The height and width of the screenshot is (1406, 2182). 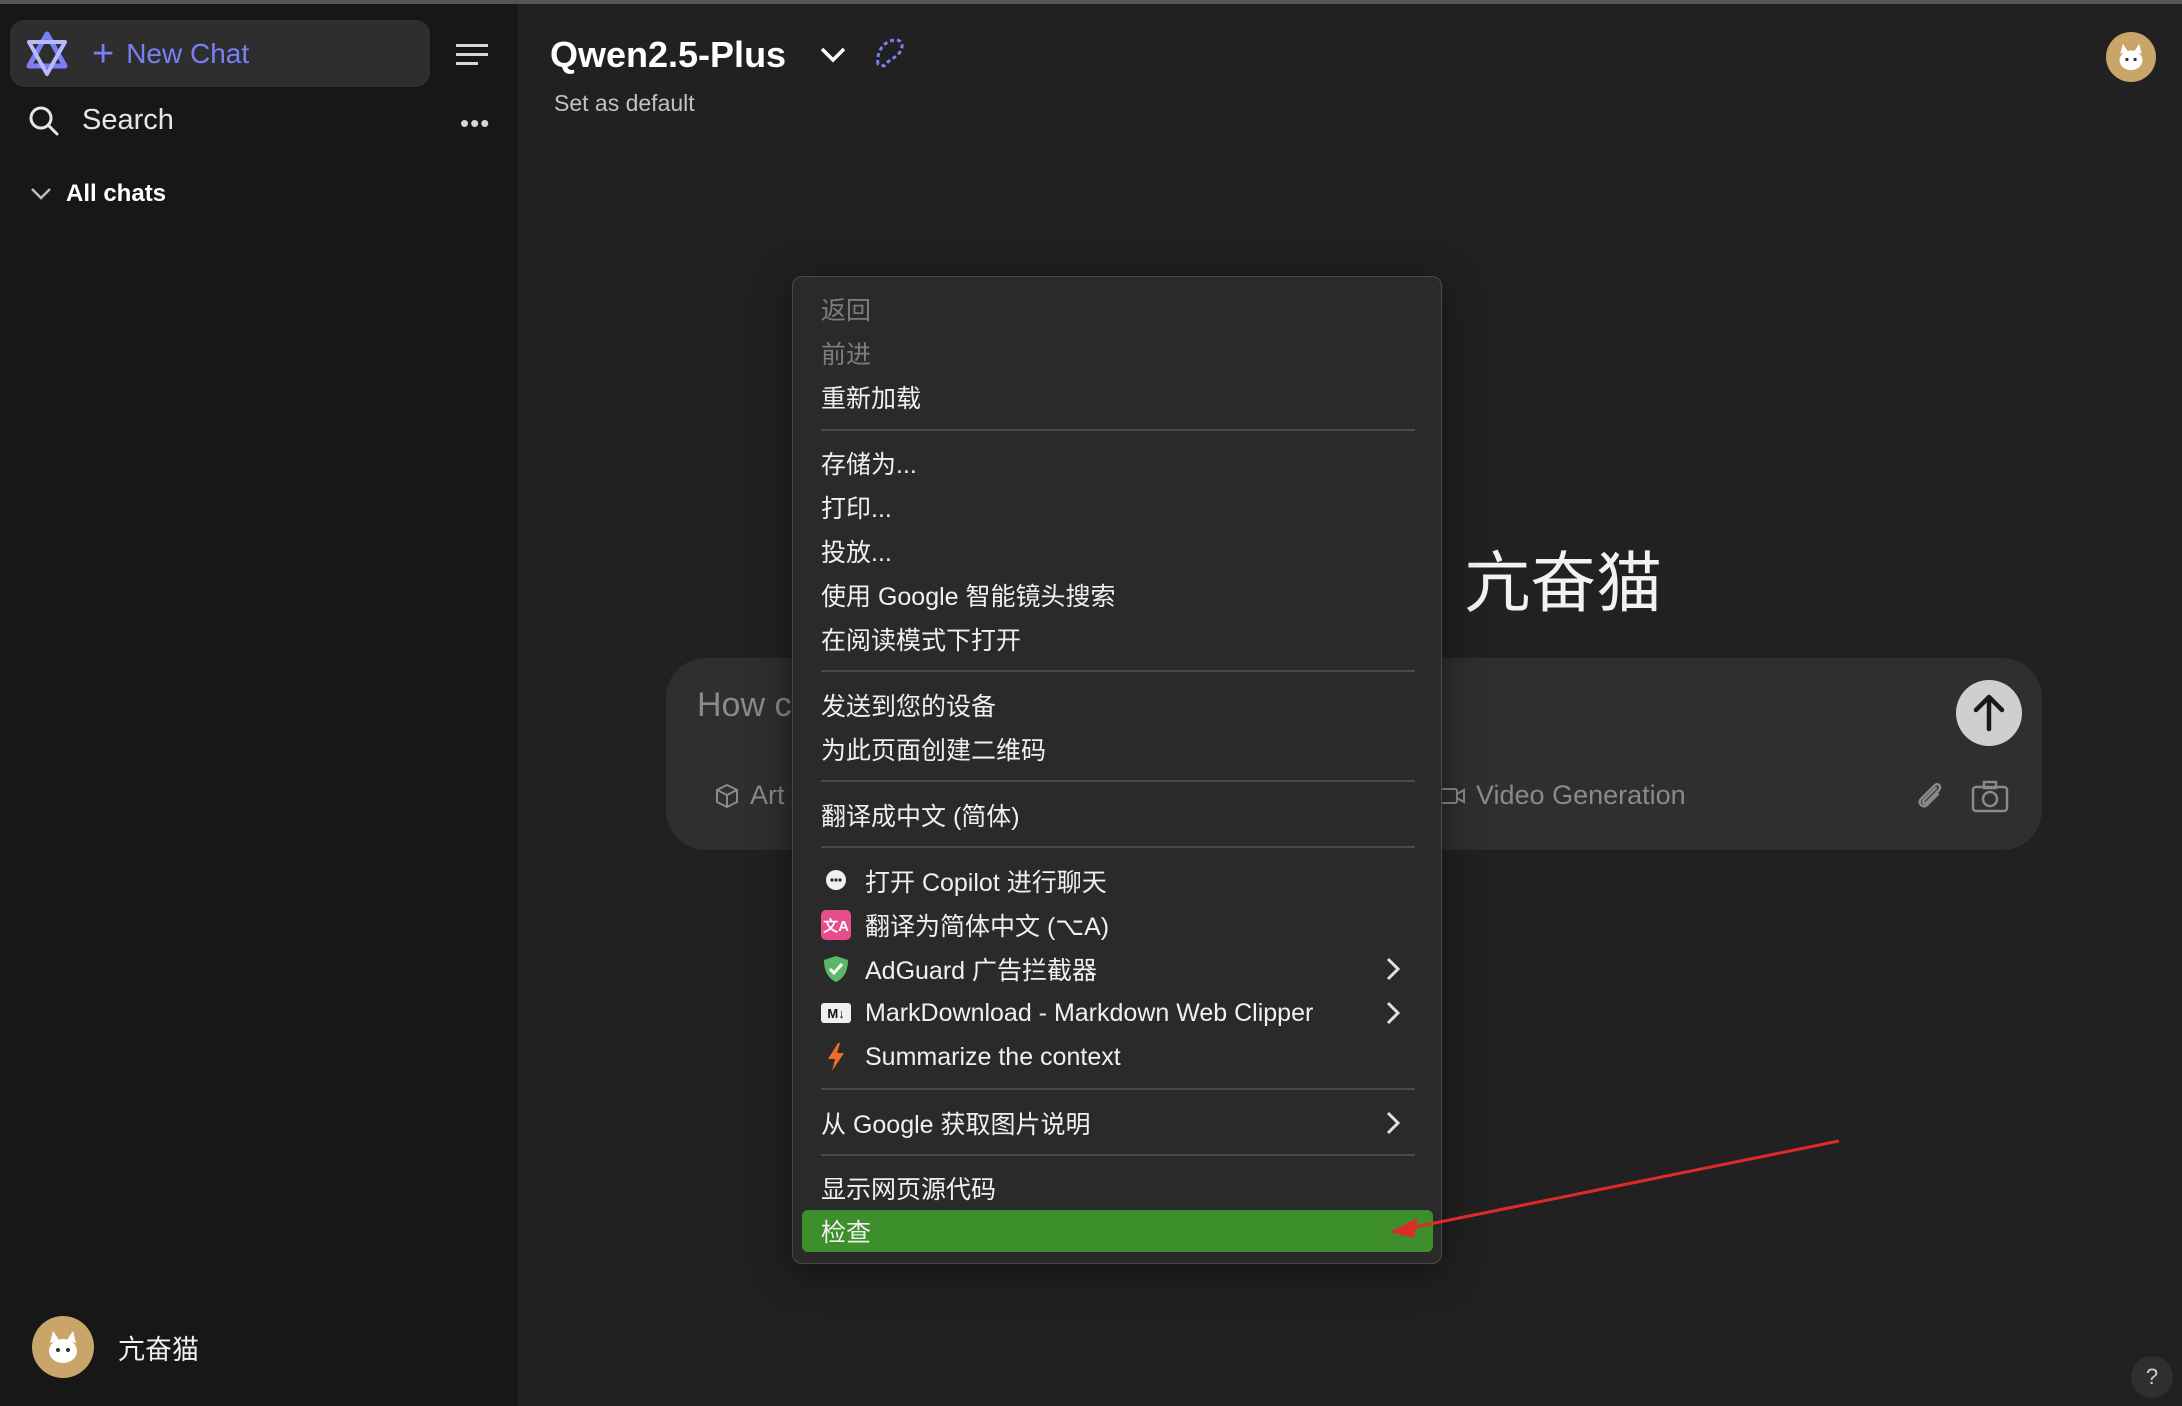 What do you see at coordinates (115, 1347) in the screenshot?
I see `user-profile: 亢奋猫` at bounding box center [115, 1347].